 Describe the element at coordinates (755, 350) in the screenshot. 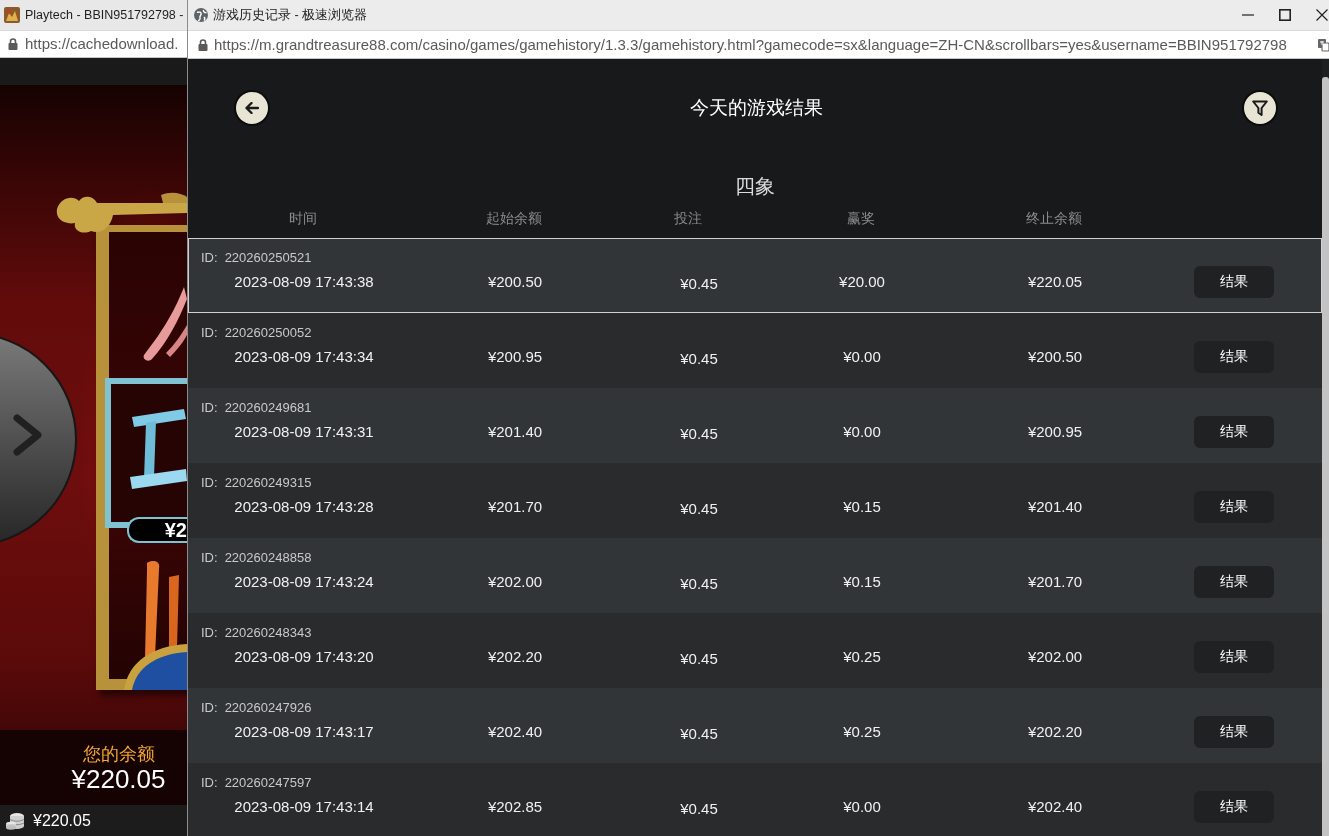

I see `history-row: ID: 220260250052 2023-08-09 17:43:34 ¥200.95 ¥0.45 ¥0.00 ¥200.50 结果` at that location.